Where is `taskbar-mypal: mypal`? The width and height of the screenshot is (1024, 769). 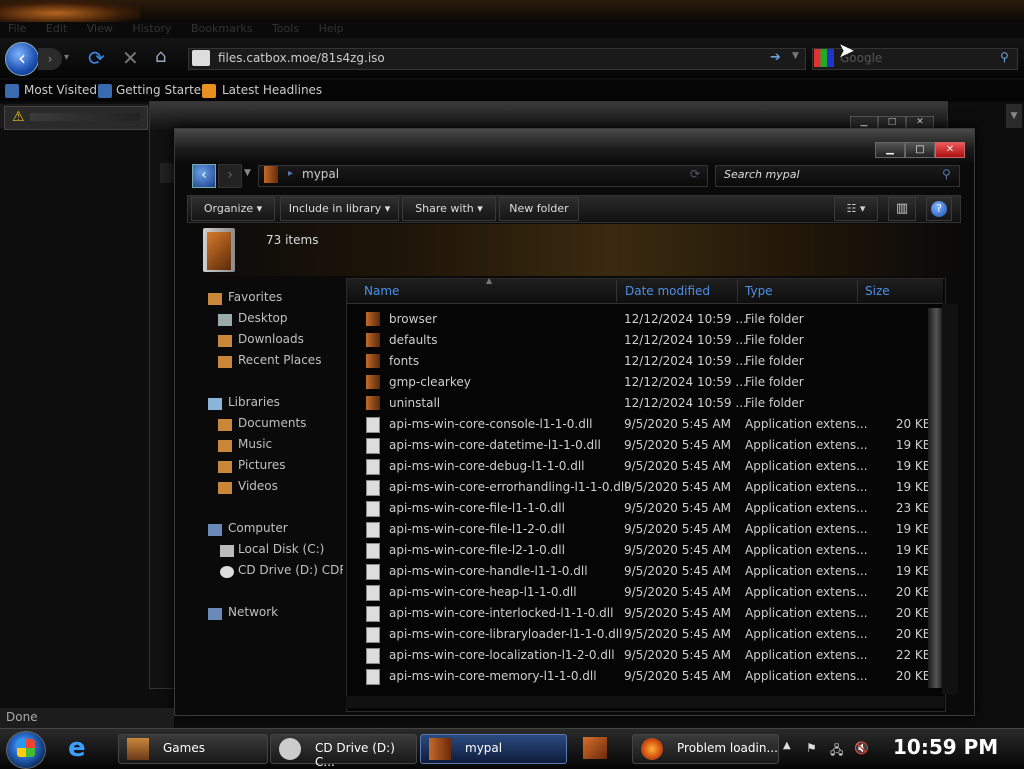 taskbar-mypal: mypal is located at coordinates (493, 749).